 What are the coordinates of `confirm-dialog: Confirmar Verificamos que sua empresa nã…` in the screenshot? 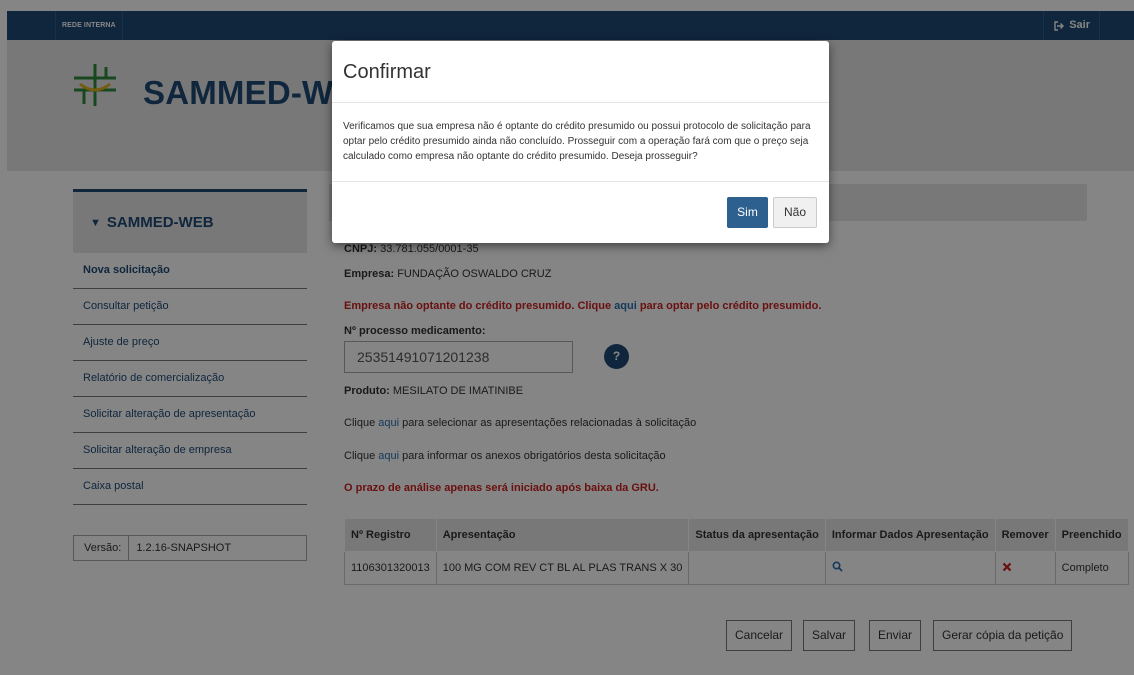 It's located at (580, 142).